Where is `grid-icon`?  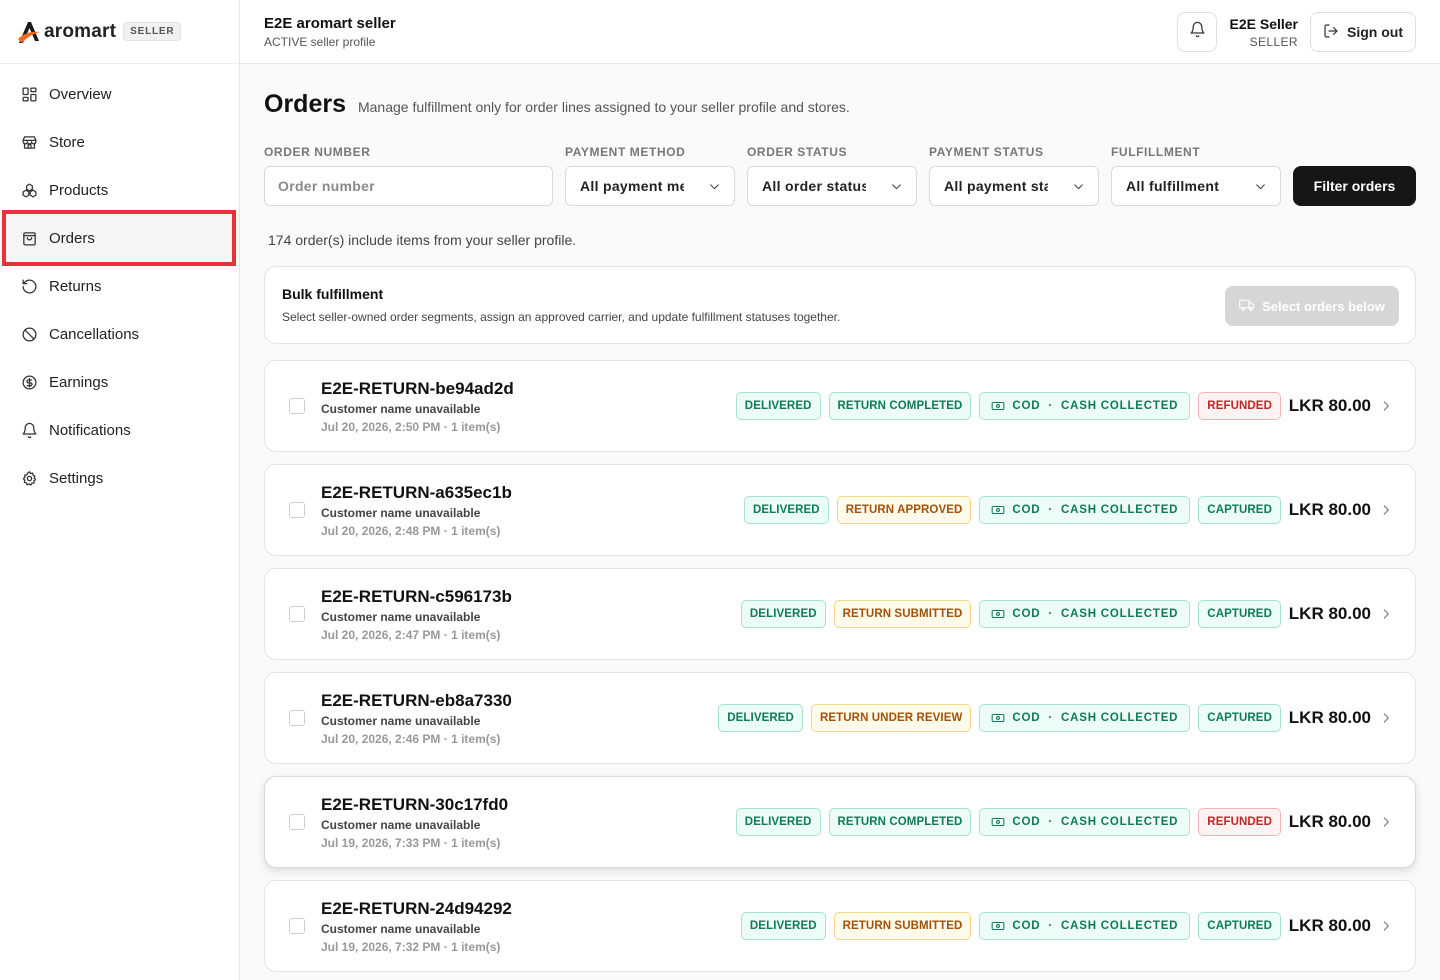
grid-icon is located at coordinates (29, 94).